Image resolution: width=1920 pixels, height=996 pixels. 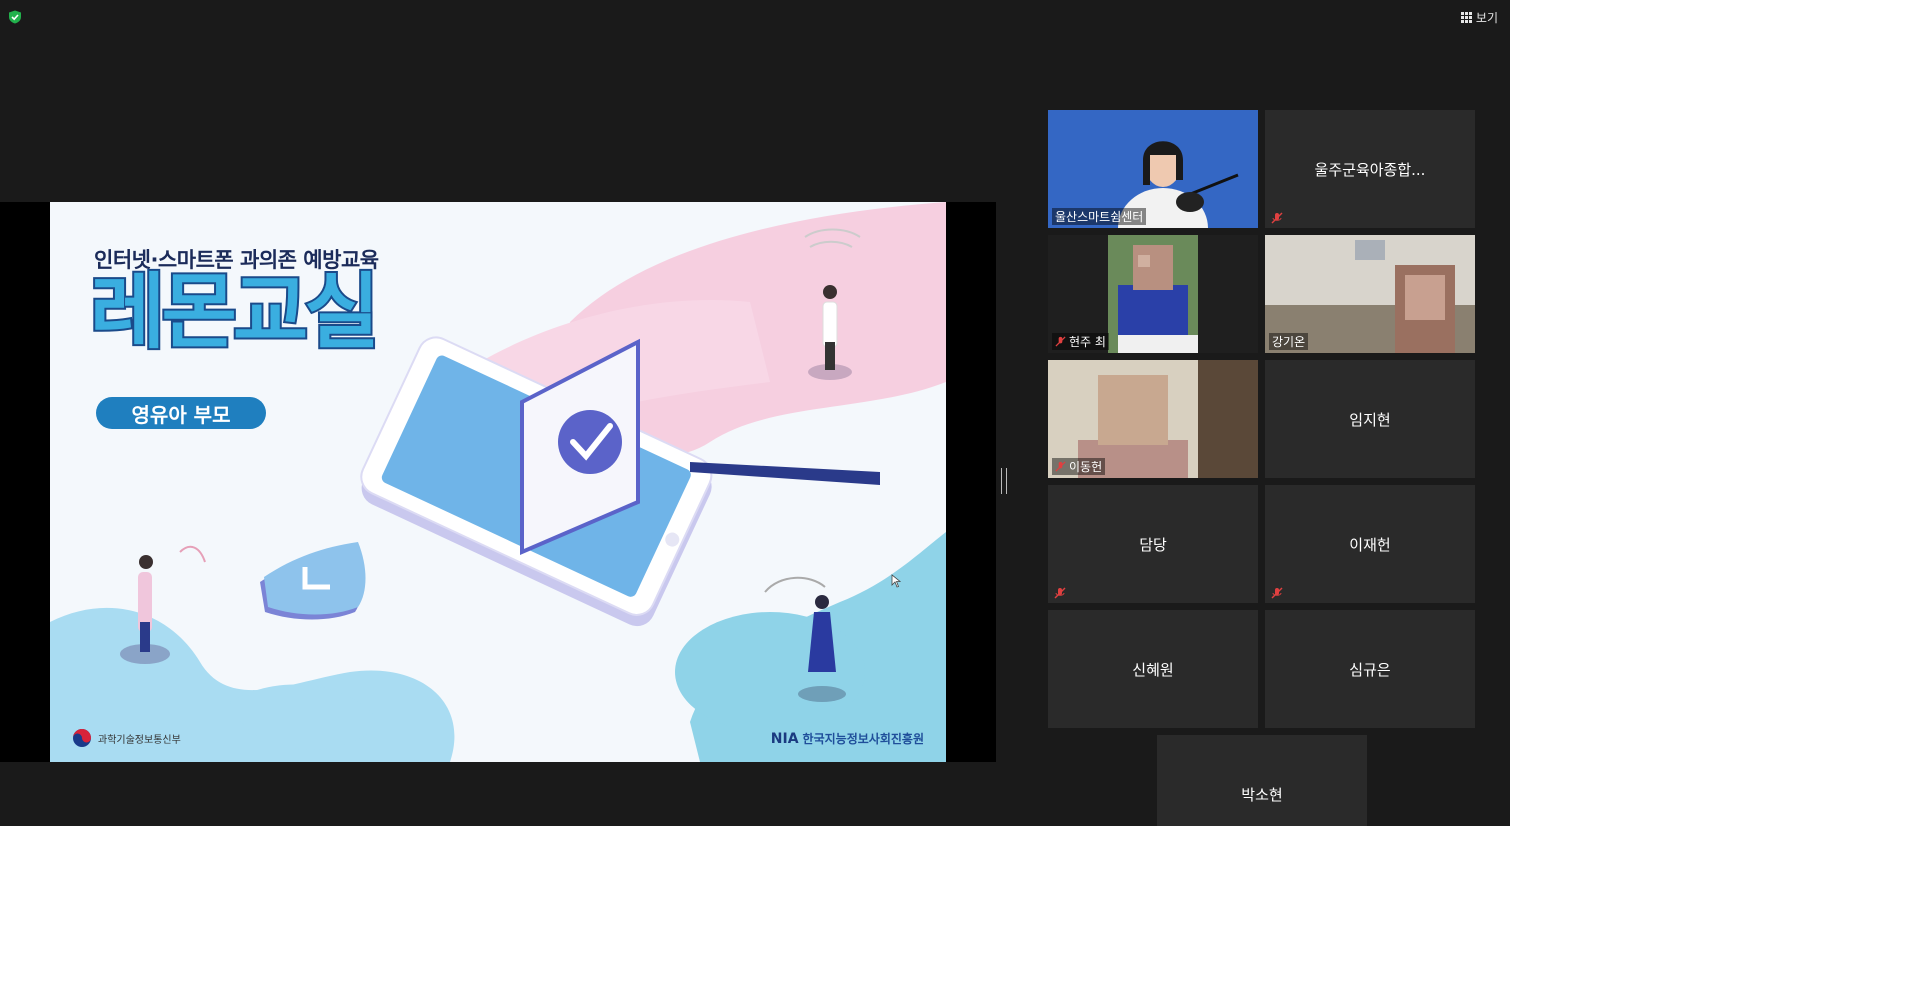 I want to click on grid-icon, so click(x=1466, y=17).